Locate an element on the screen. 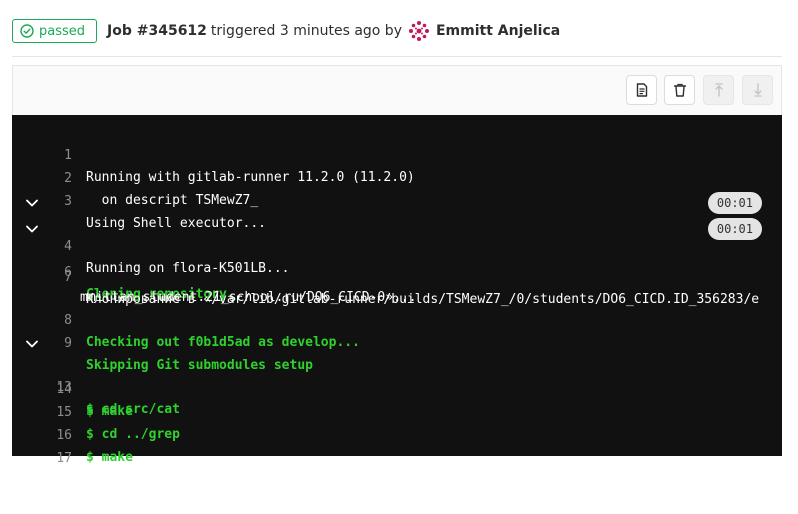  status-label: passed is located at coordinates (62, 31).